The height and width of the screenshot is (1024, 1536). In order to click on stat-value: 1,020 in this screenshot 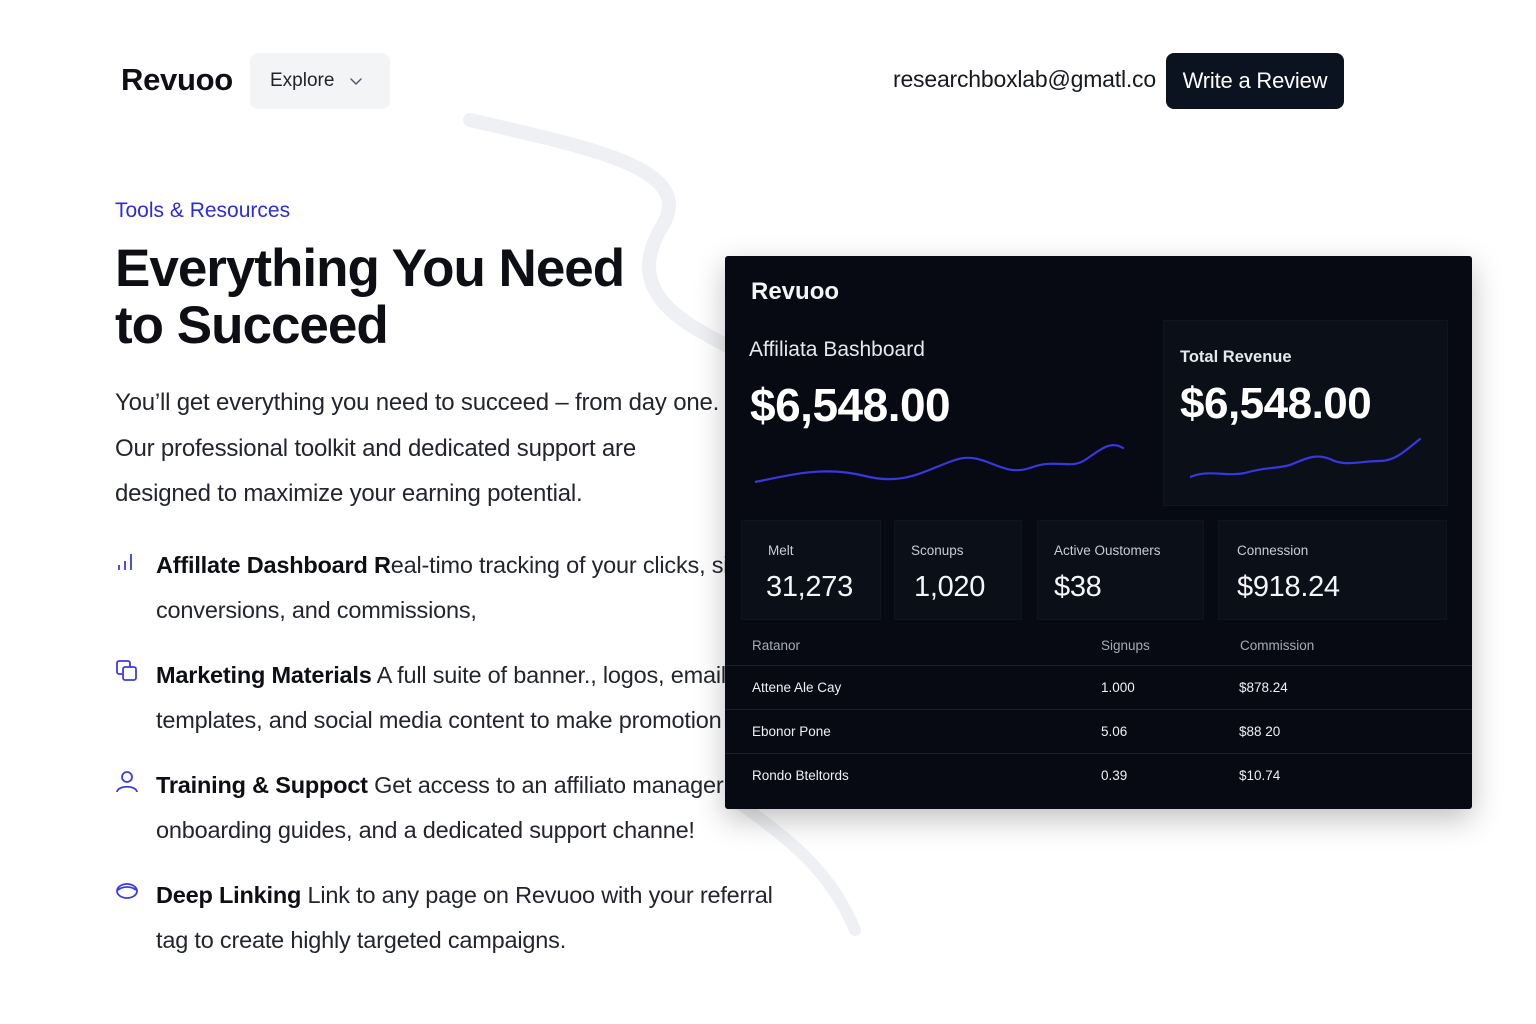, I will do `click(950, 587)`.